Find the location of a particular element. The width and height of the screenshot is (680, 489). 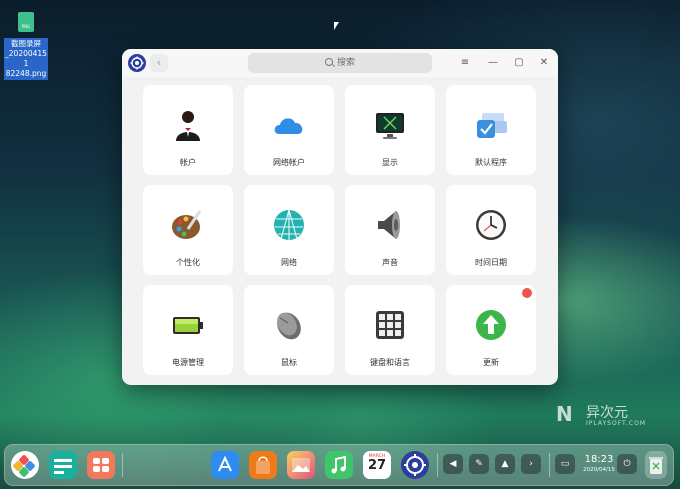

speaker-icon is located at coordinates (389, 225).